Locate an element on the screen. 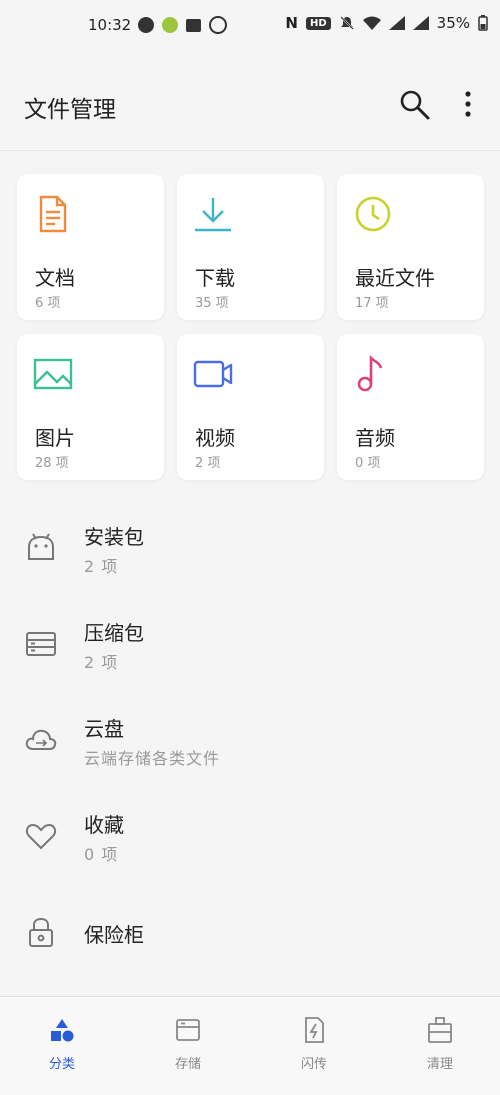 Image resolution: width=500 pixels, height=1095 pixels. storage-icon is located at coordinates (188, 1030).